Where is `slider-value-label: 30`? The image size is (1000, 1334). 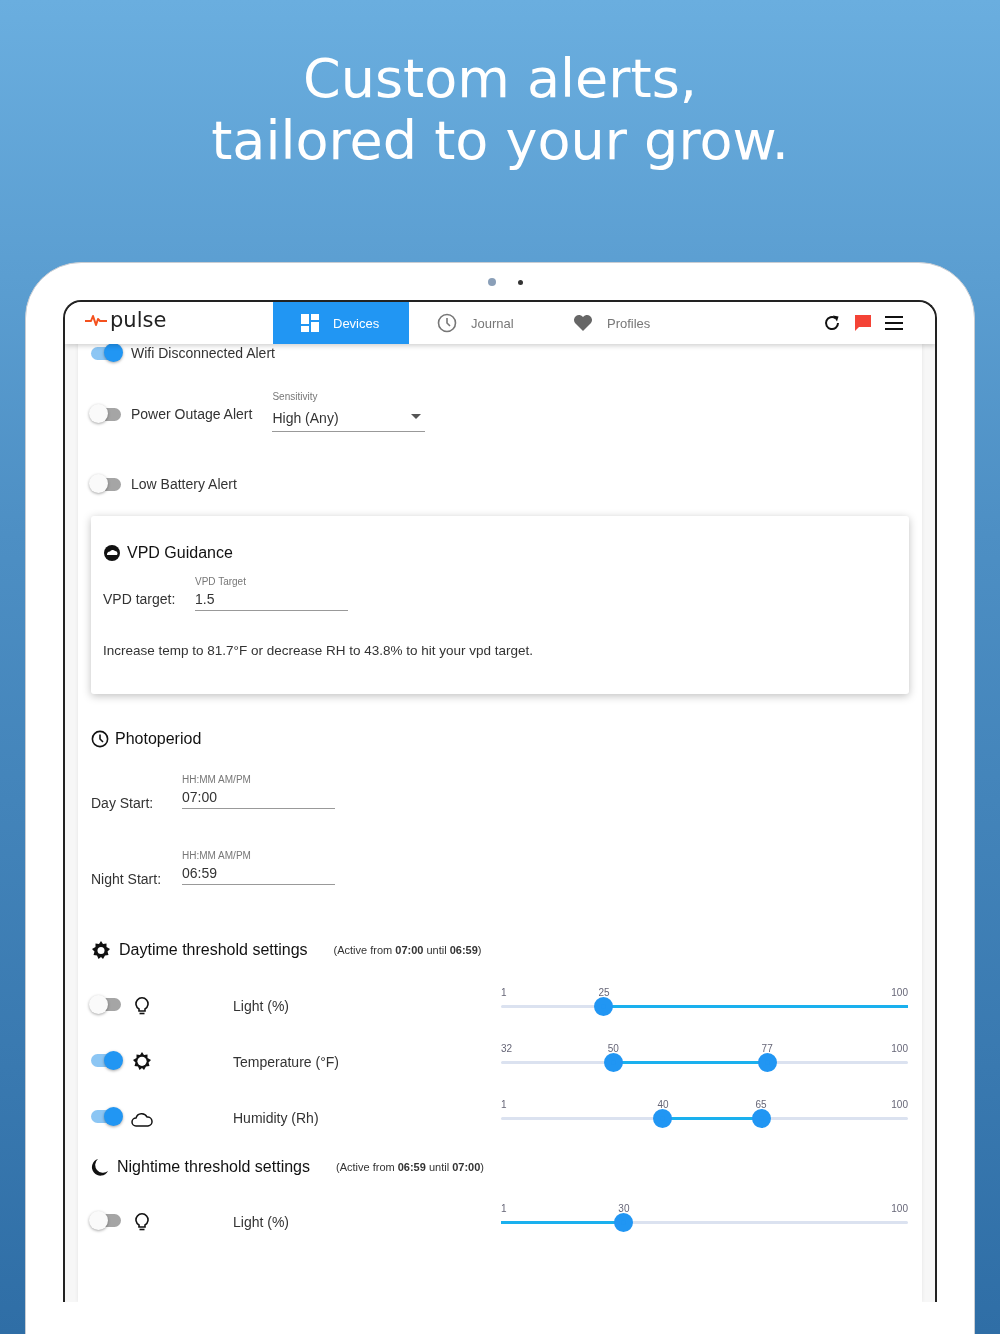
slider-value-label: 30 is located at coordinates (624, 1208).